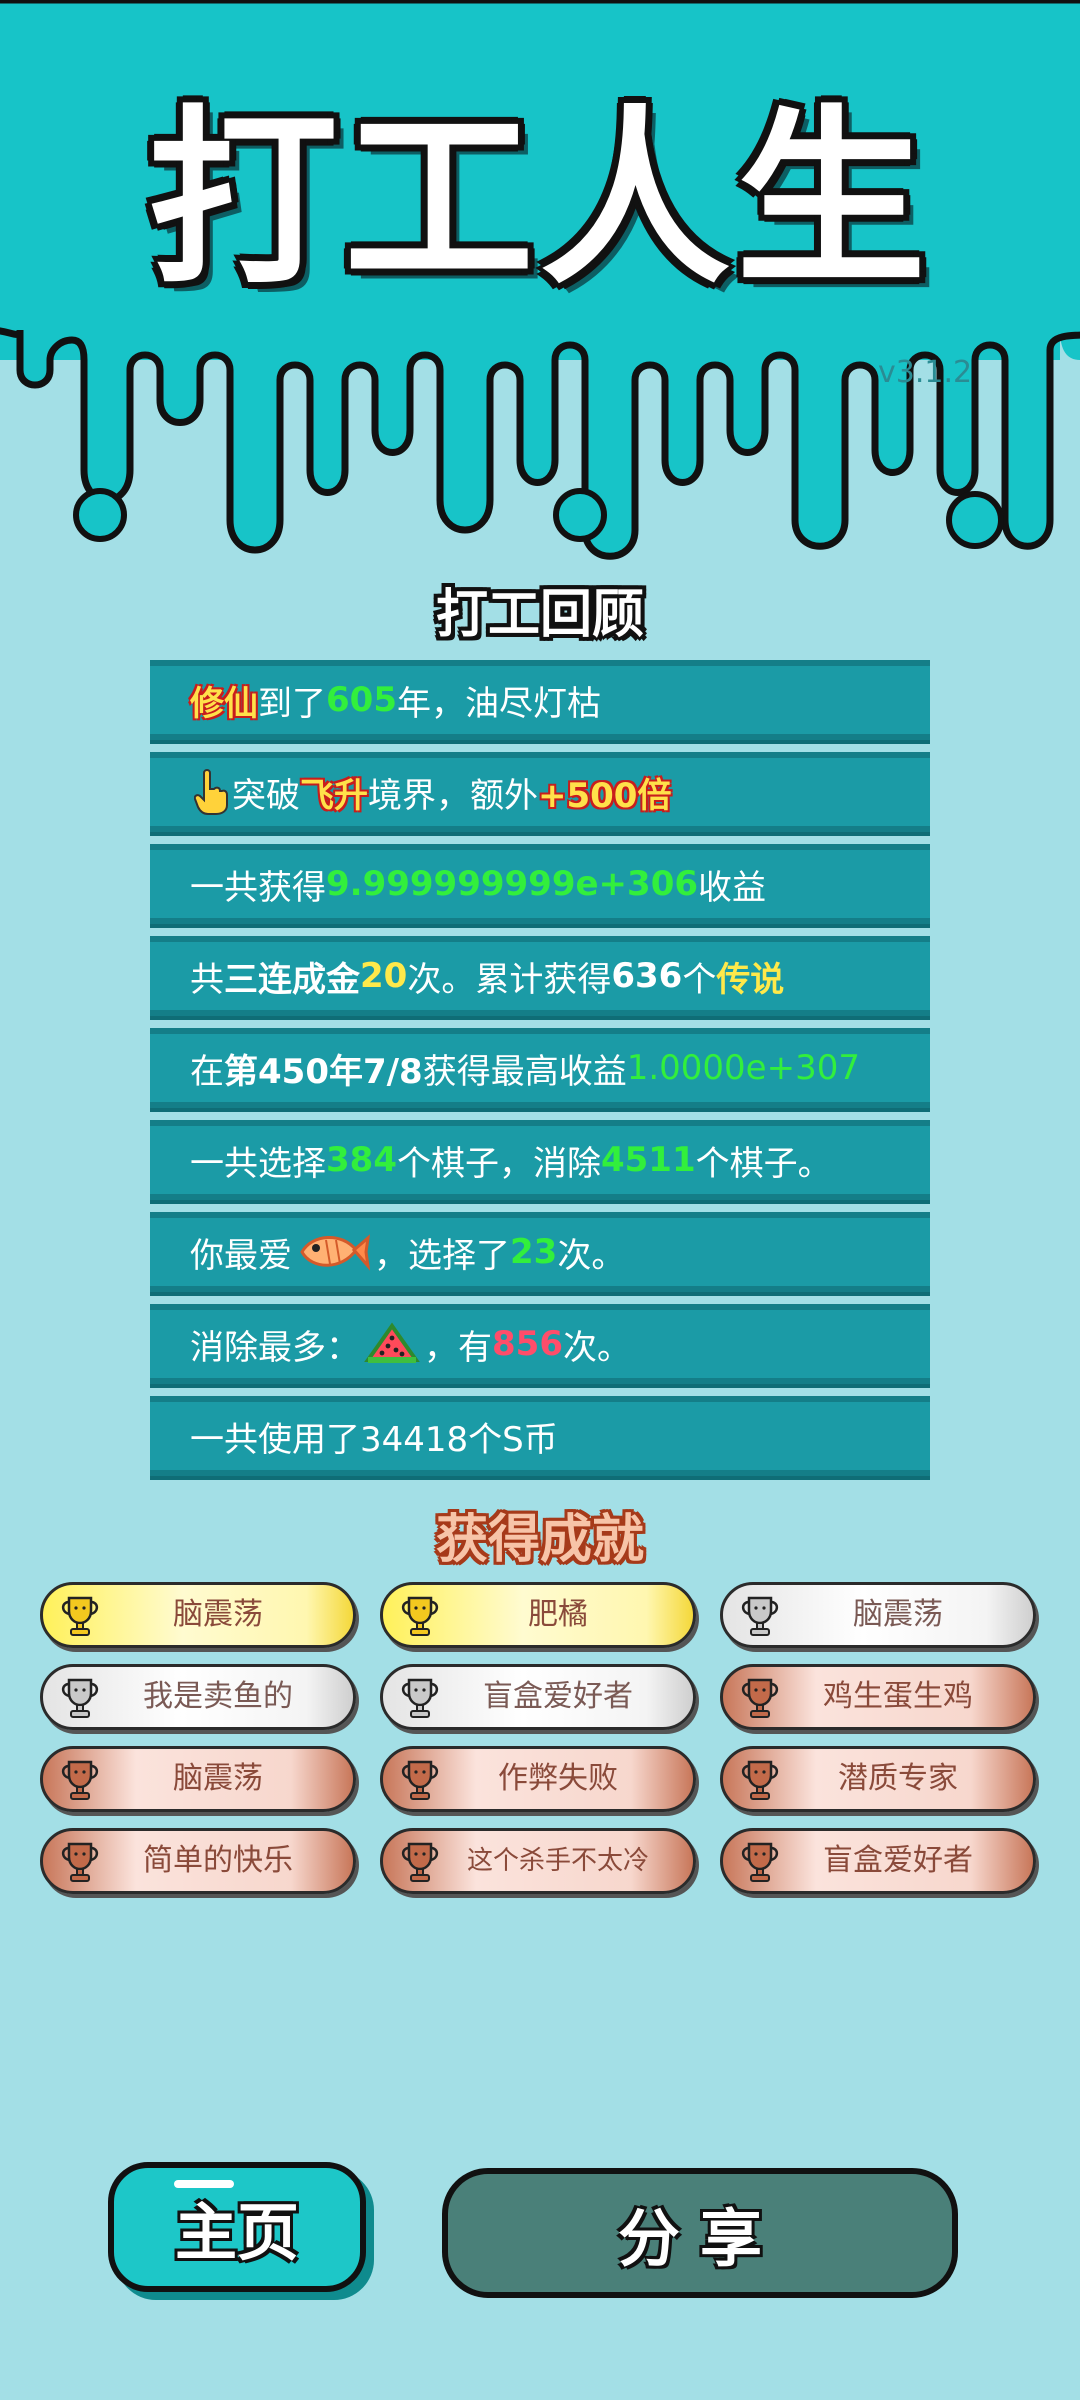  What do you see at coordinates (750, 979) in the screenshot?
I see `highlight-text: 传说` at bounding box center [750, 979].